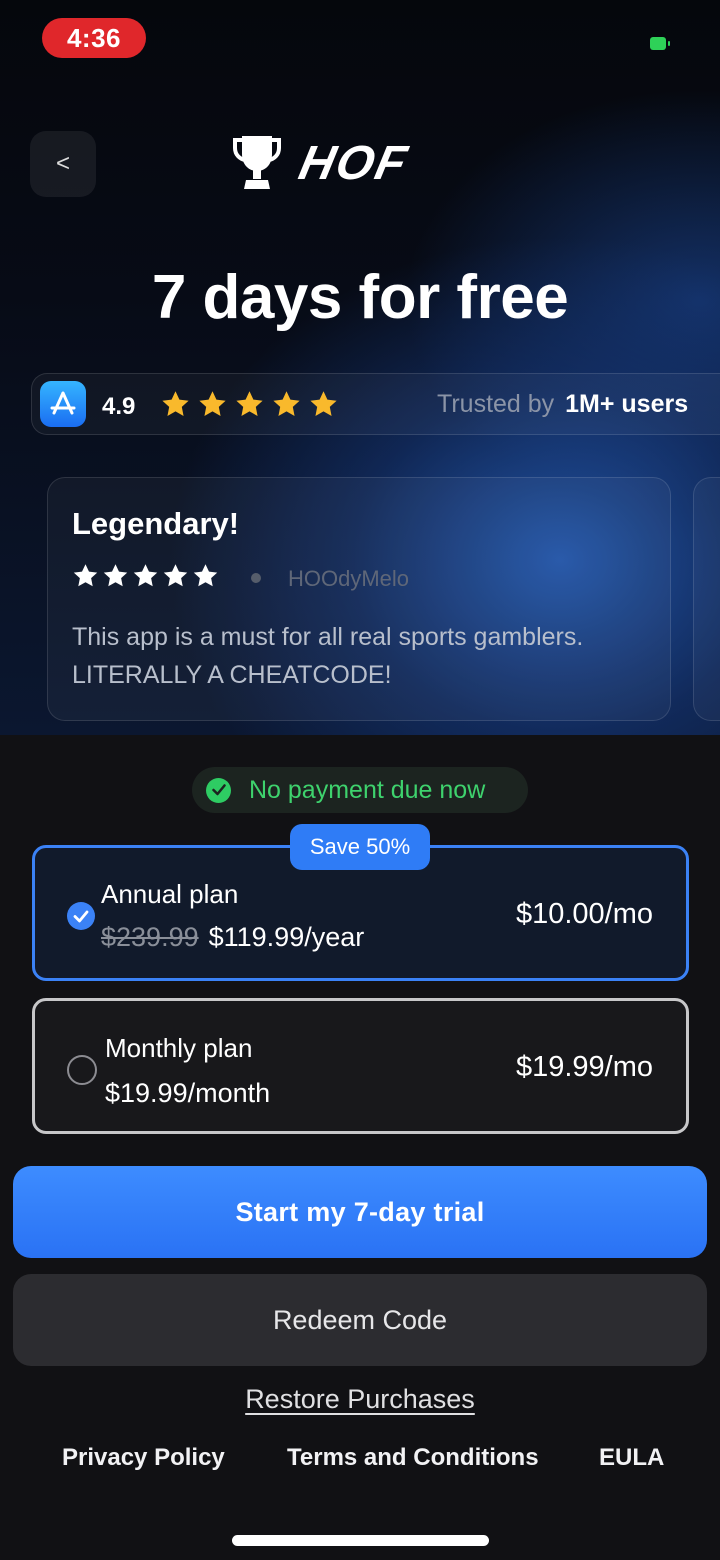 Image resolution: width=720 pixels, height=1560 pixels. Describe the element at coordinates (360, 1212) in the screenshot. I see `start-trial-button: Start my 7-day trial` at that location.